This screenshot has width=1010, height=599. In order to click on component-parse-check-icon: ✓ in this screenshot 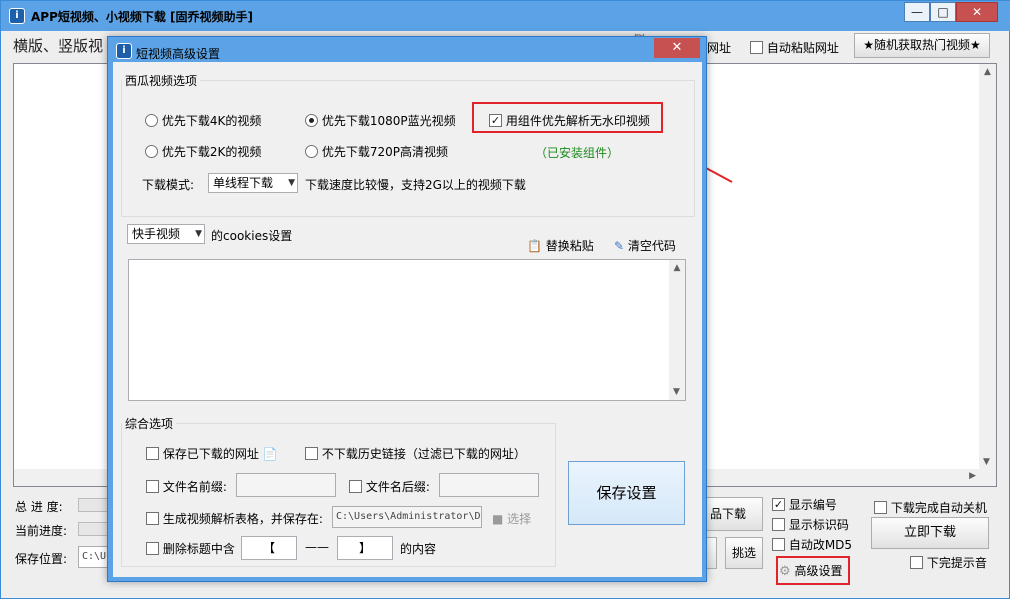, I will do `click(495, 120)`.